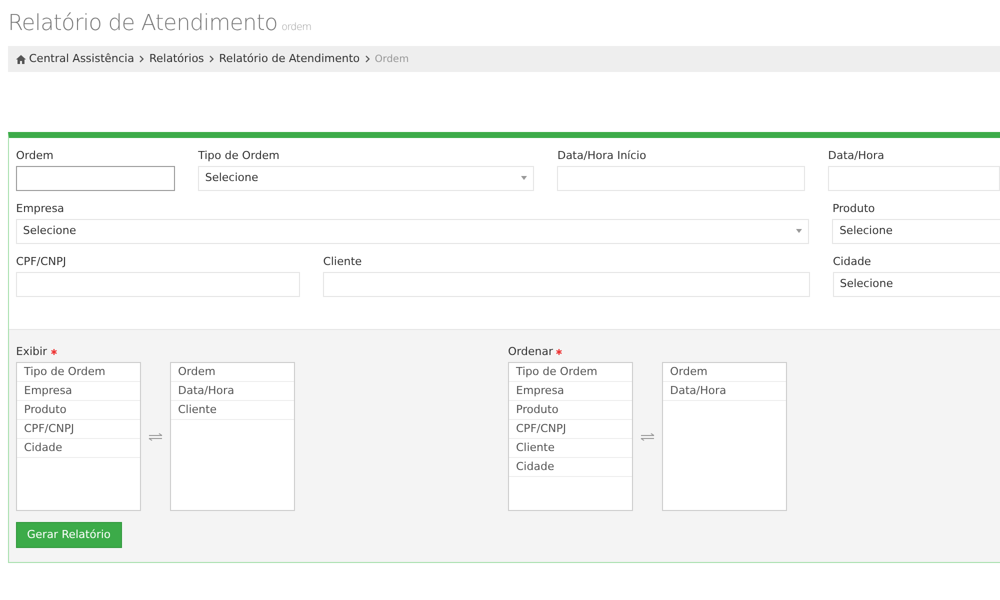 This screenshot has height=600, width=1000. I want to click on breadcrumb-link: Central Assistência, so click(75, 59).